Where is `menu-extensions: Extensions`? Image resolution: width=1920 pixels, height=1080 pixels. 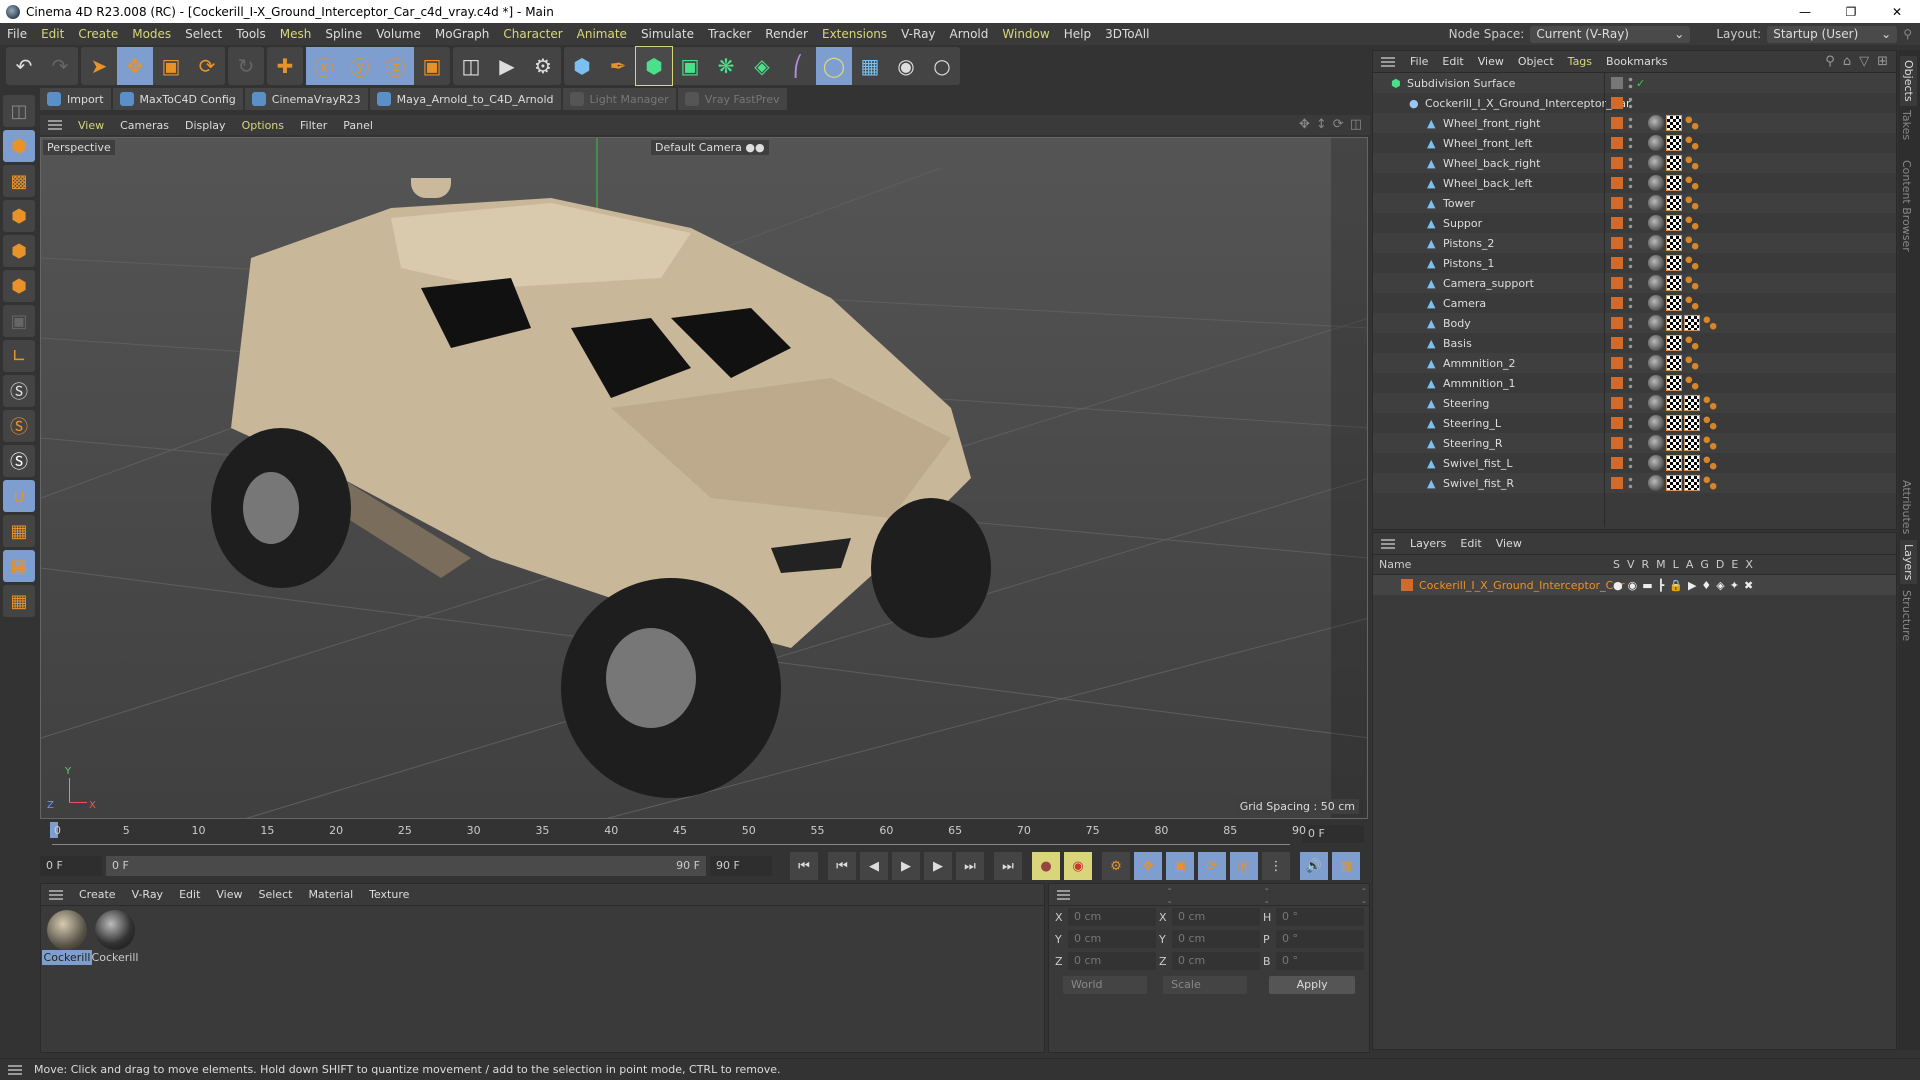
menu-extensions: Extensions is located at coordinates (854, 34).